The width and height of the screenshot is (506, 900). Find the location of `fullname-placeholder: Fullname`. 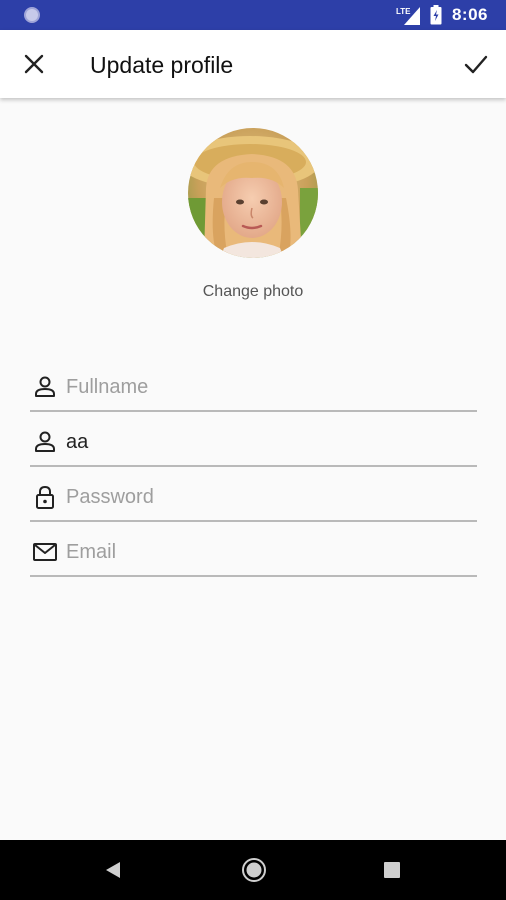

fullname-placeholder: Fullname is located at coordinates (107, 387).